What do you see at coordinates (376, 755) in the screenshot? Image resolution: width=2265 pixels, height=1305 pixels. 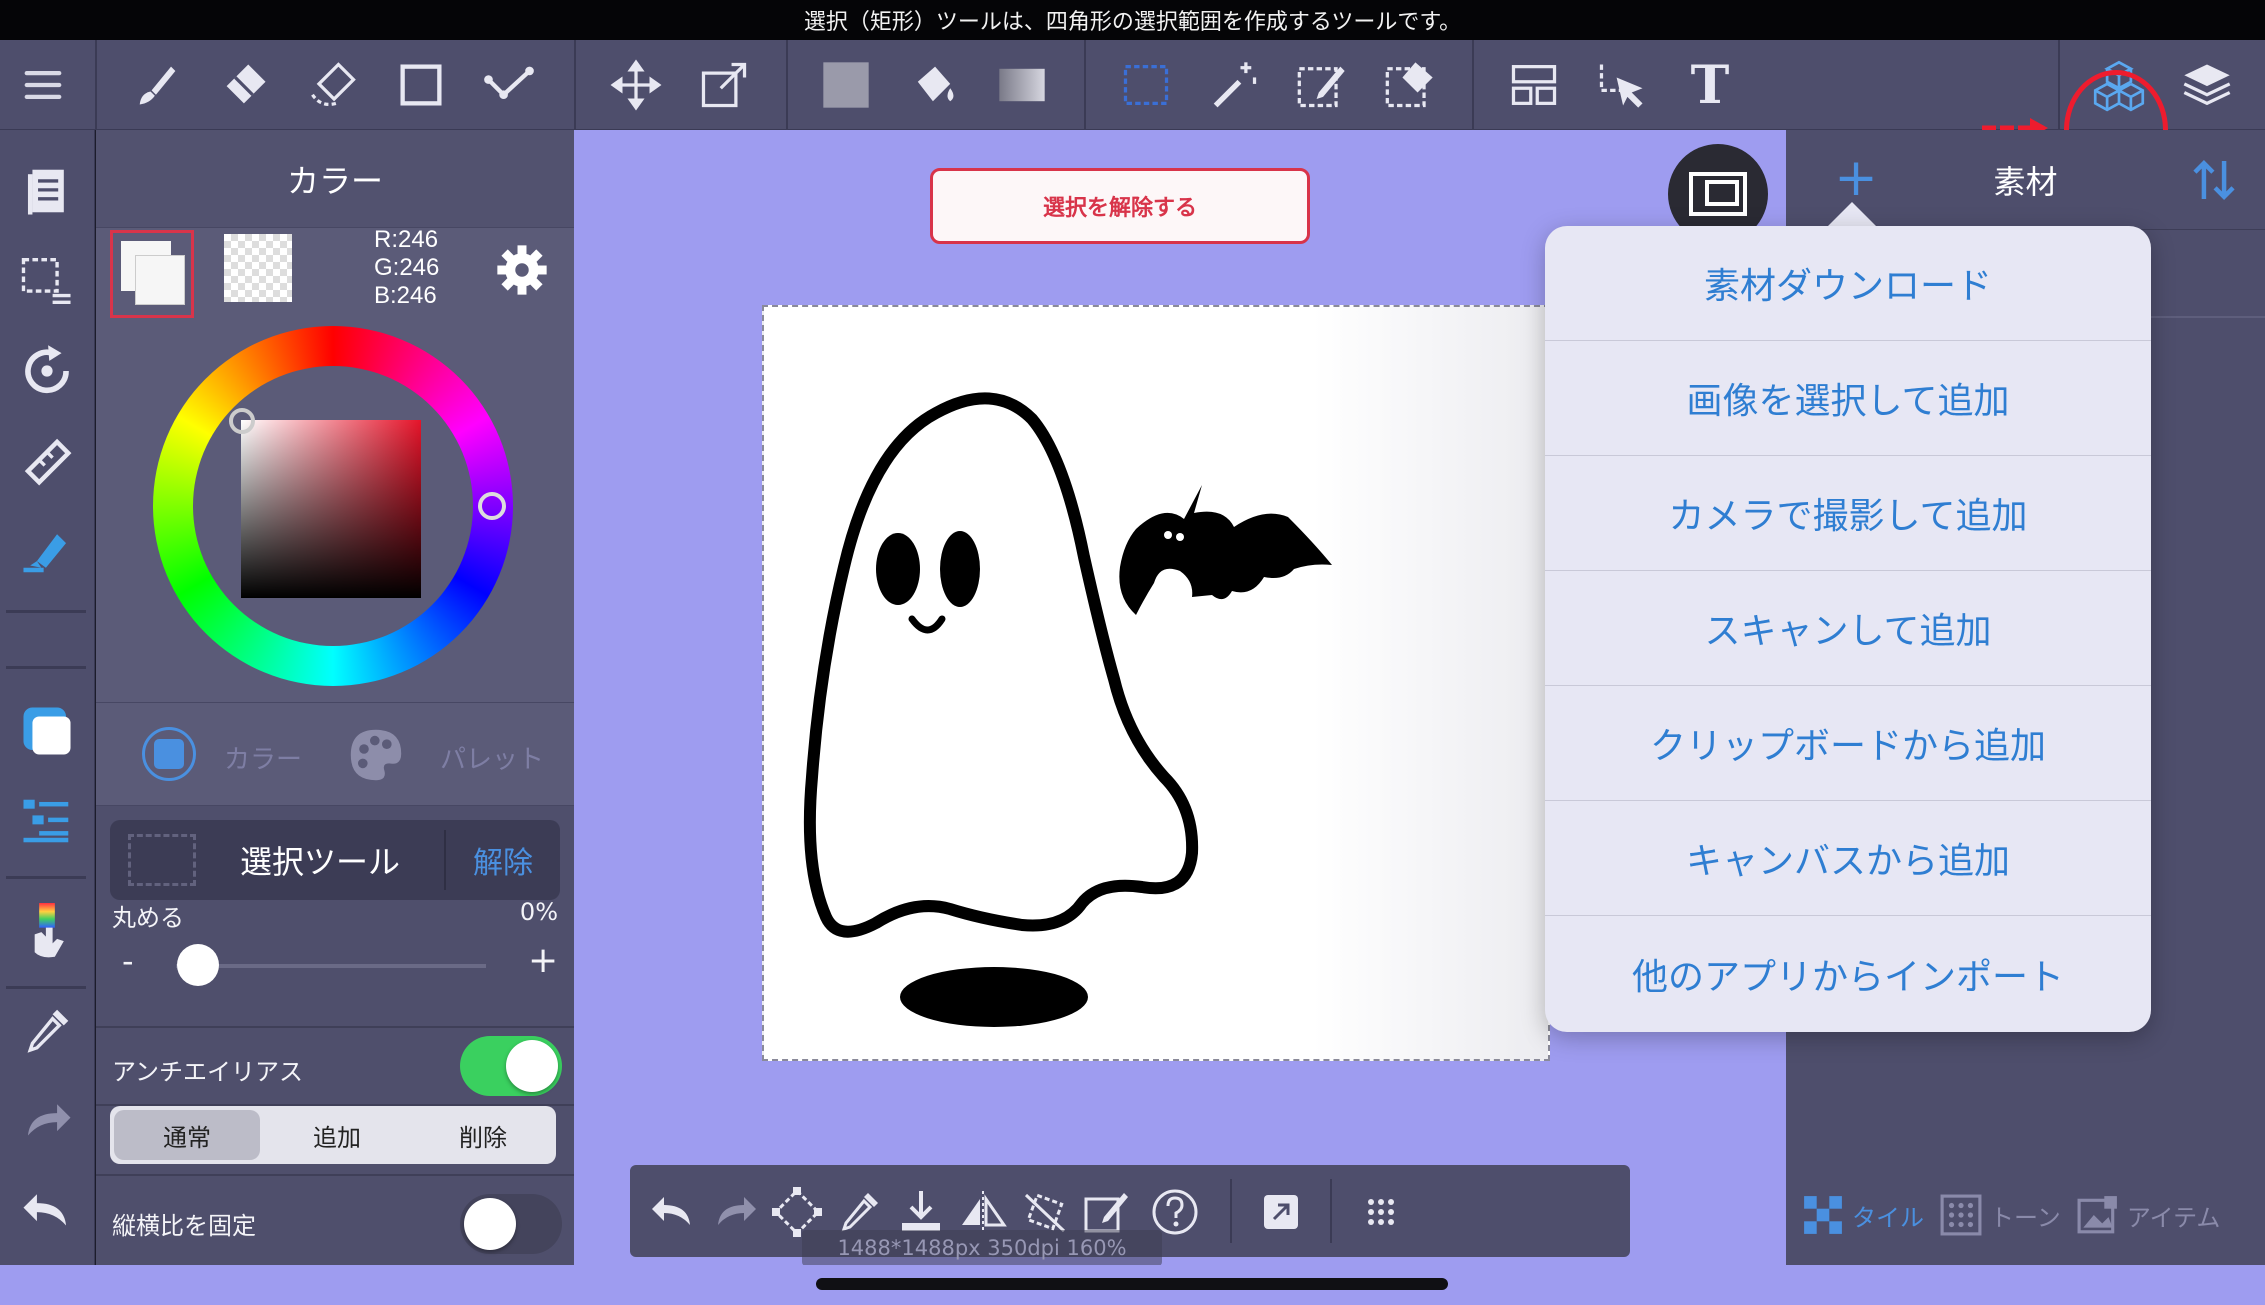 I see `palette-icon` at bounding box center [376, 755].